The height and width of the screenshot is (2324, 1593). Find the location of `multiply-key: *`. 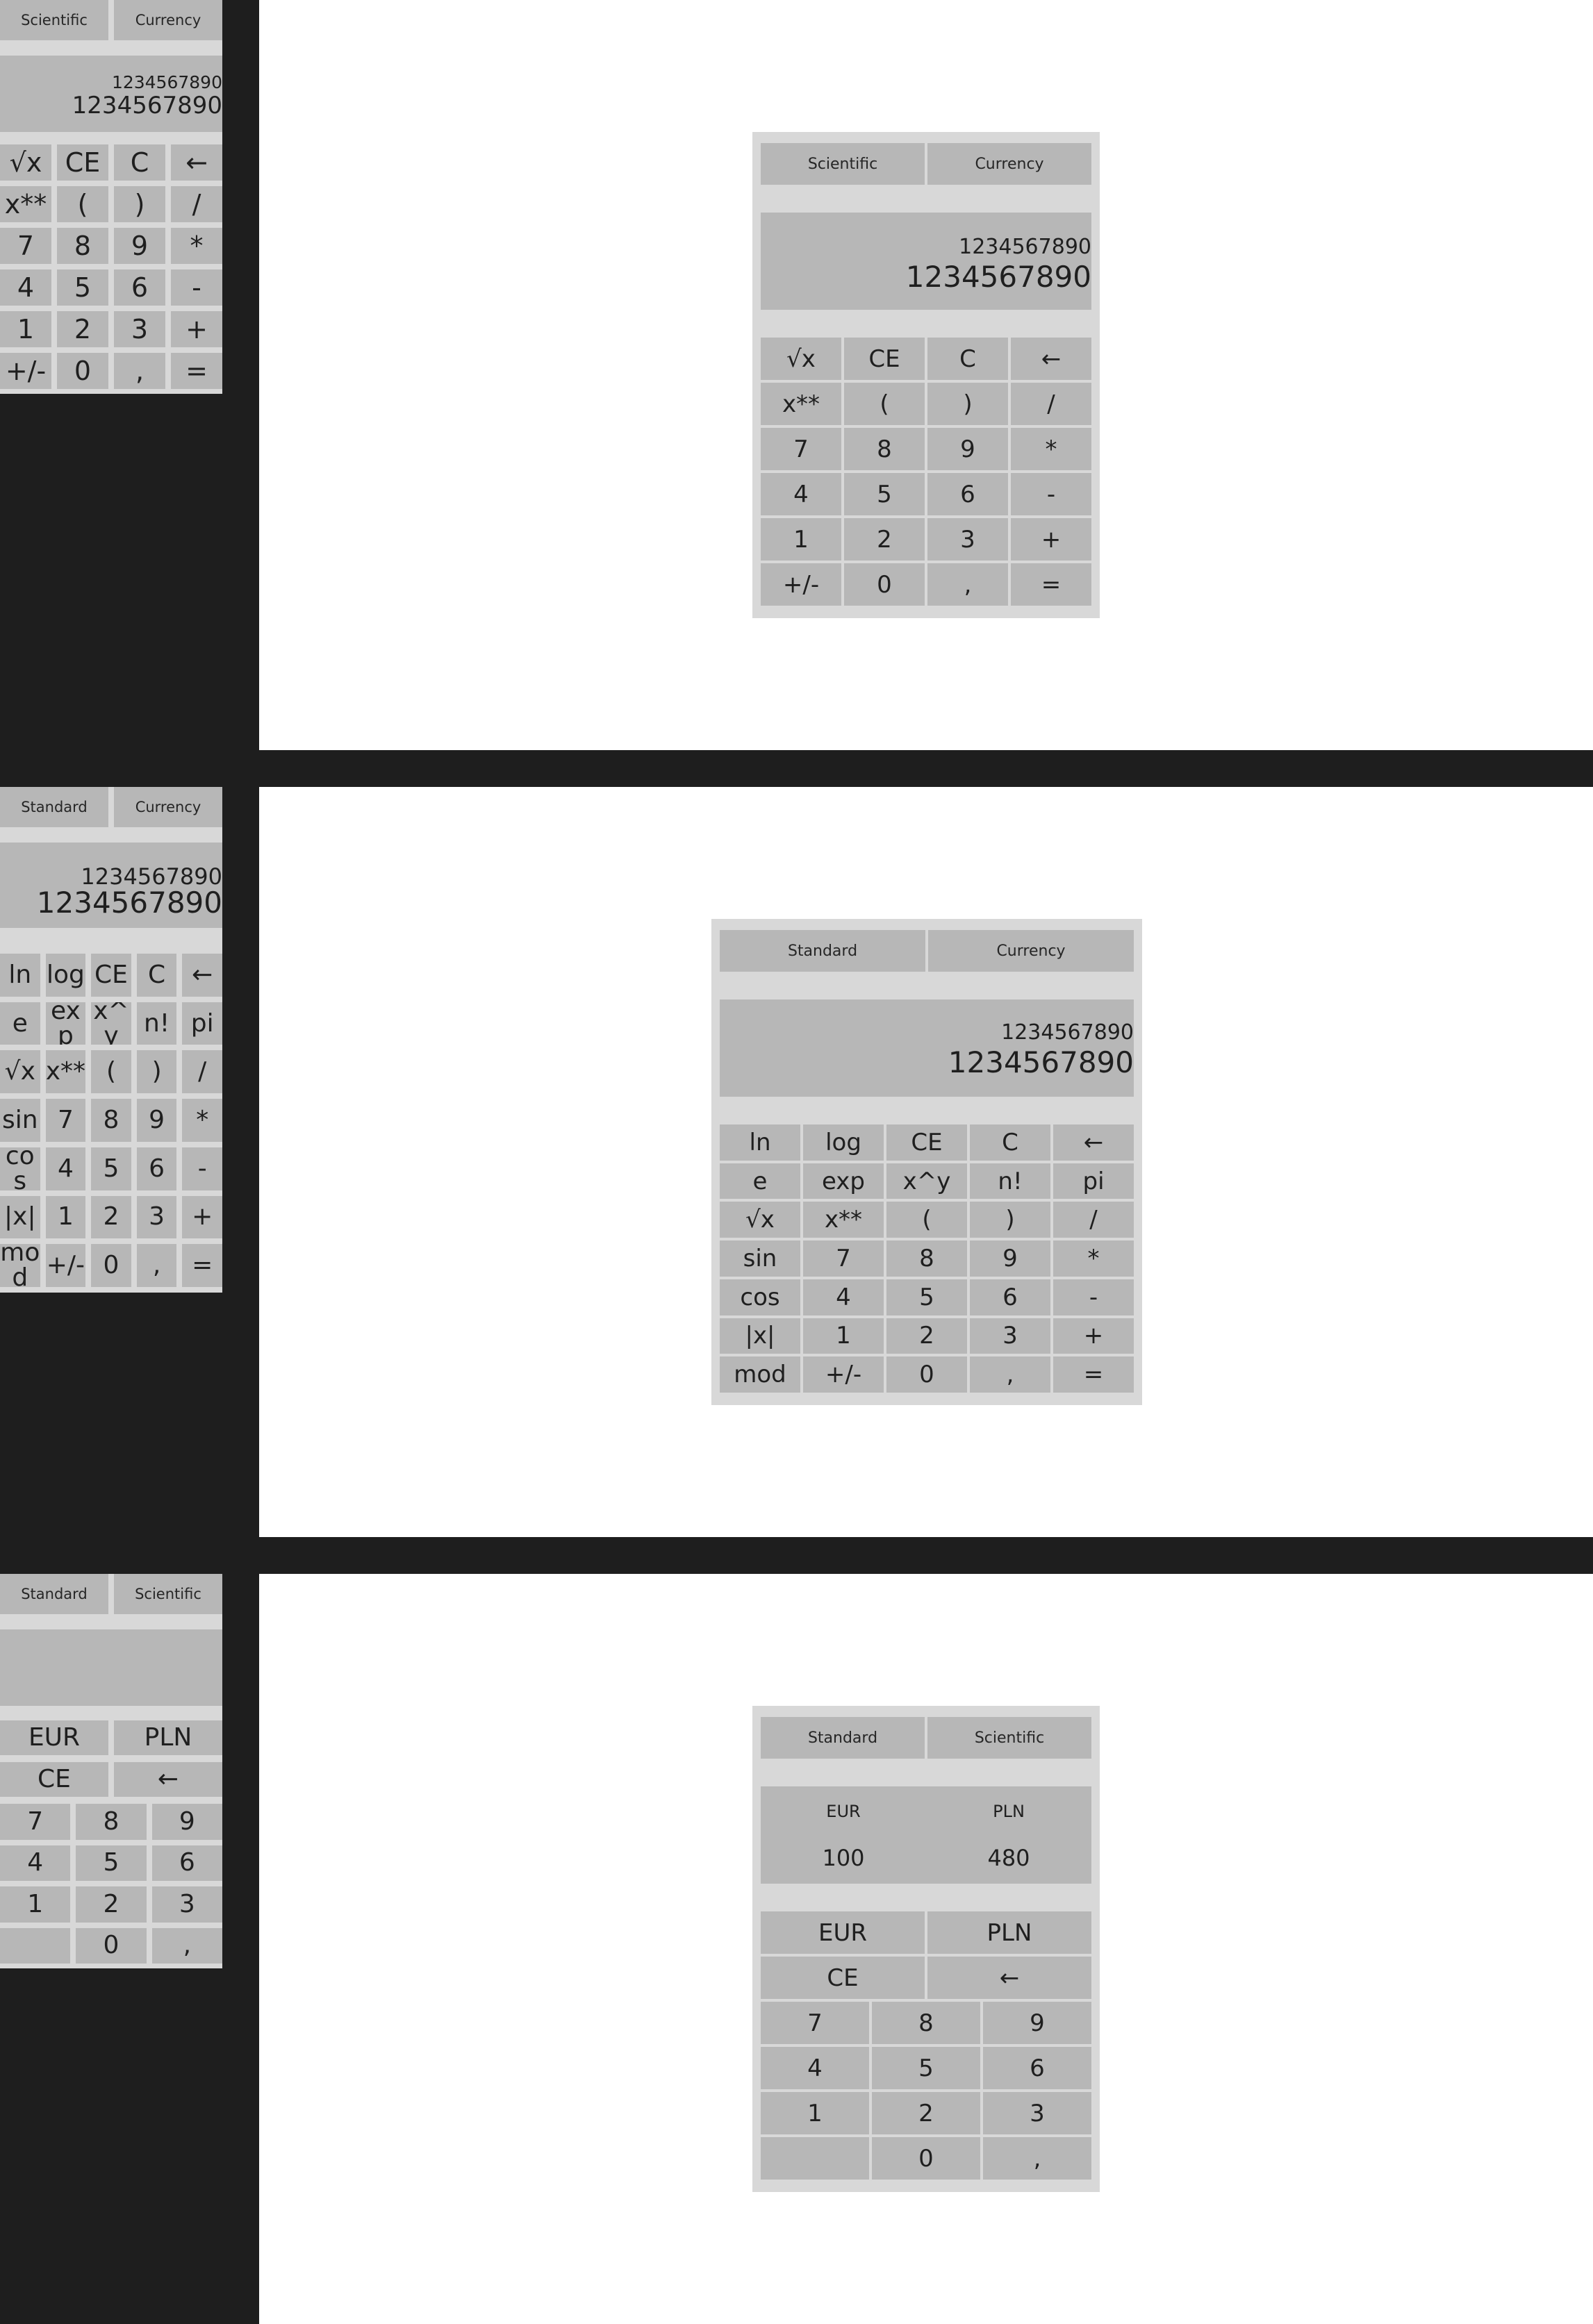

multiply-key: * is located at coordinates (1051, 449).